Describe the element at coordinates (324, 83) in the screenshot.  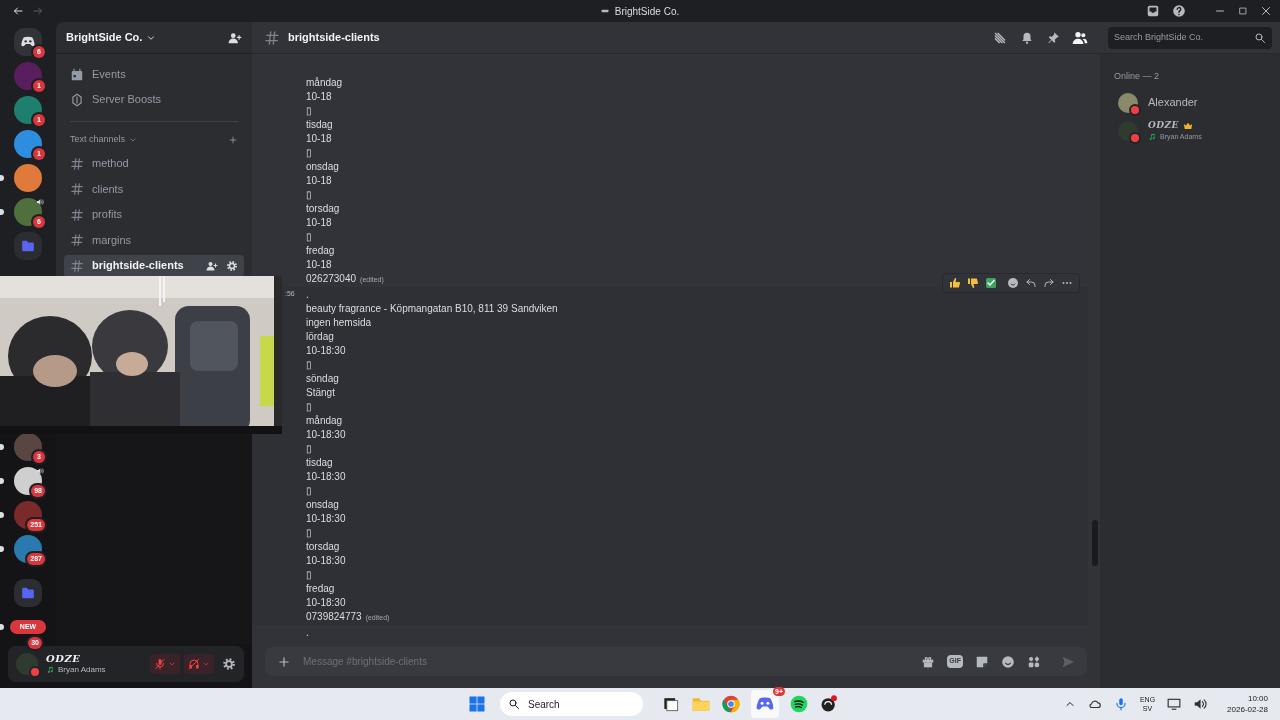
I see `message-line: måndag` at that location.